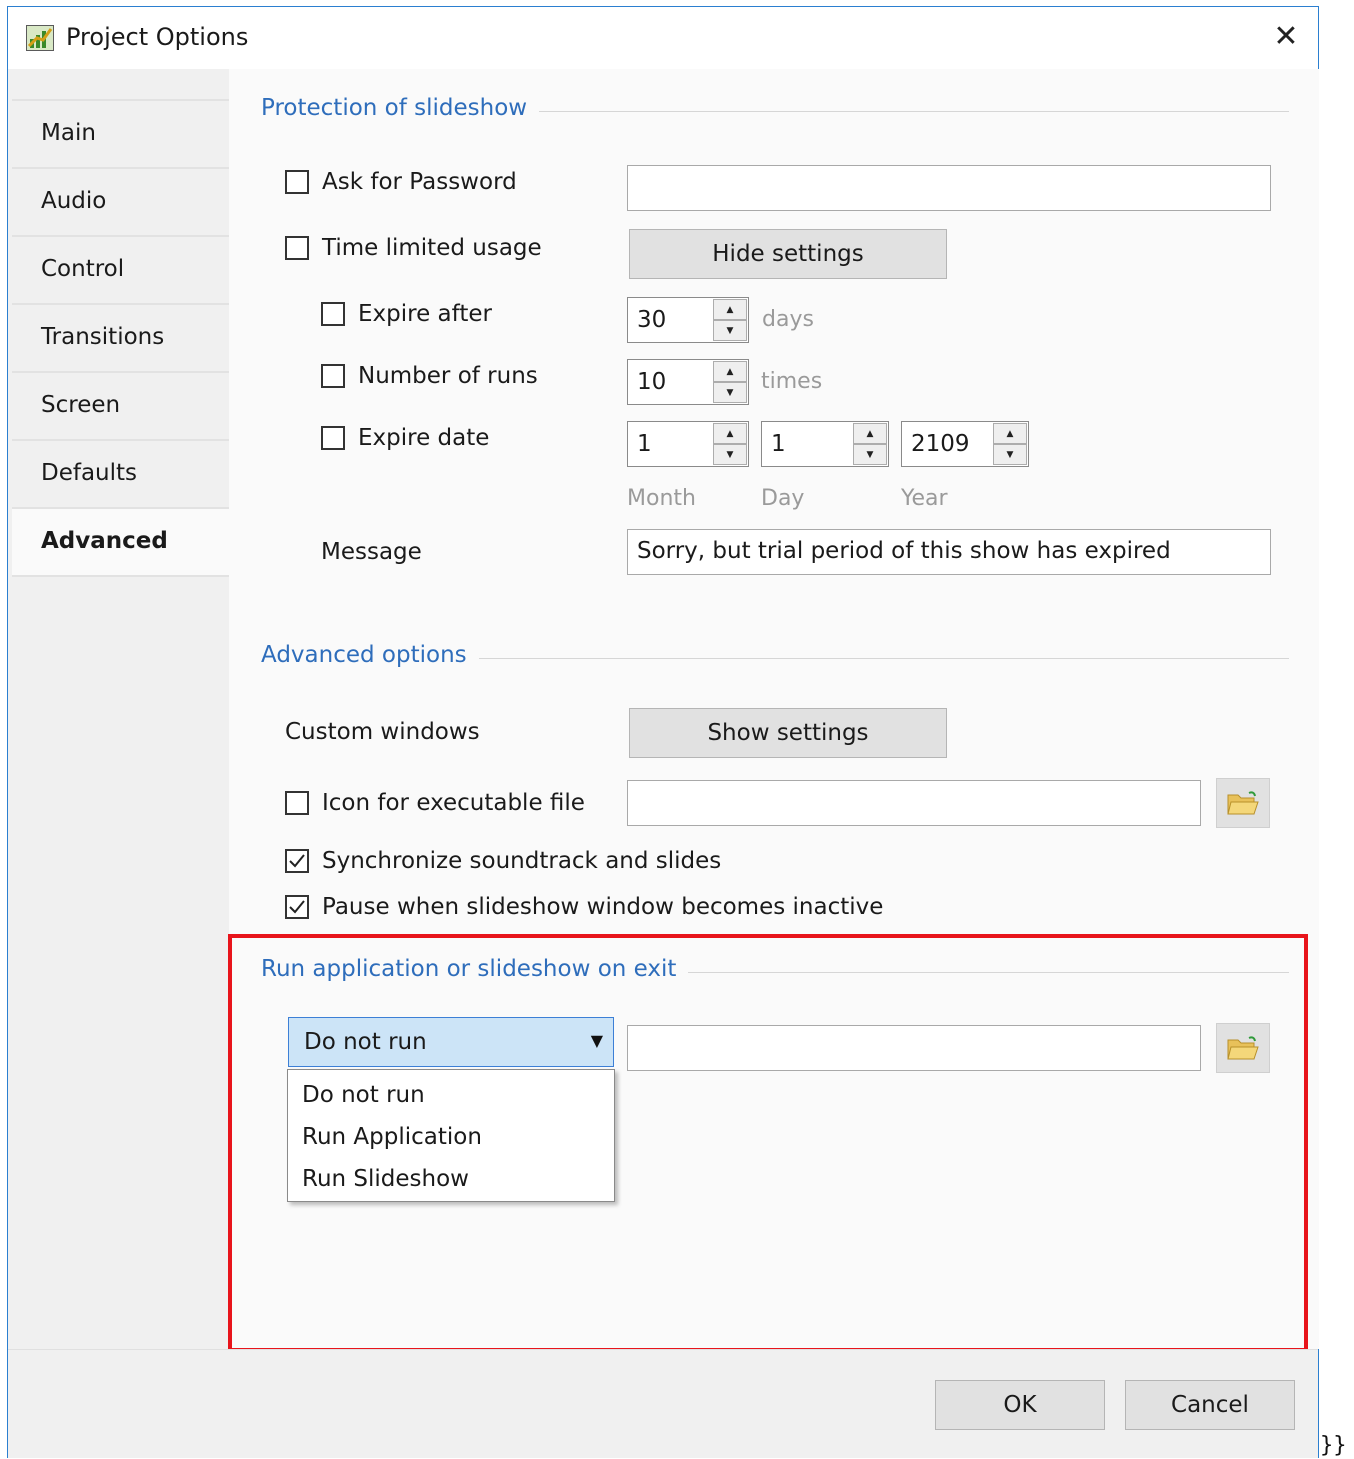 This screenshot has width=1354, height=1459. Describe the element at coordinates (1020, 1405) in the screenshot. I see `ok-button: OK` at that location.